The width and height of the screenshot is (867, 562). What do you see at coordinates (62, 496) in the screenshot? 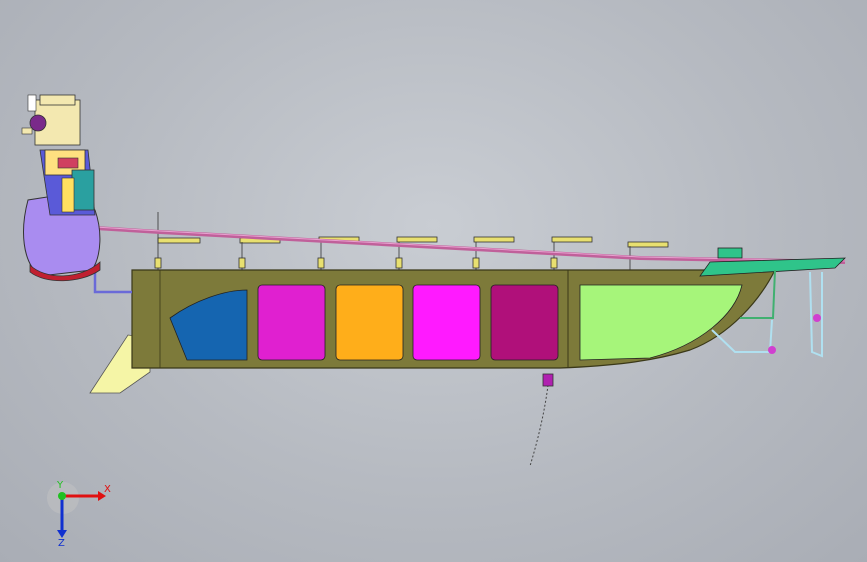
I see `triad-y-axis` at bounding box center [62, 496].